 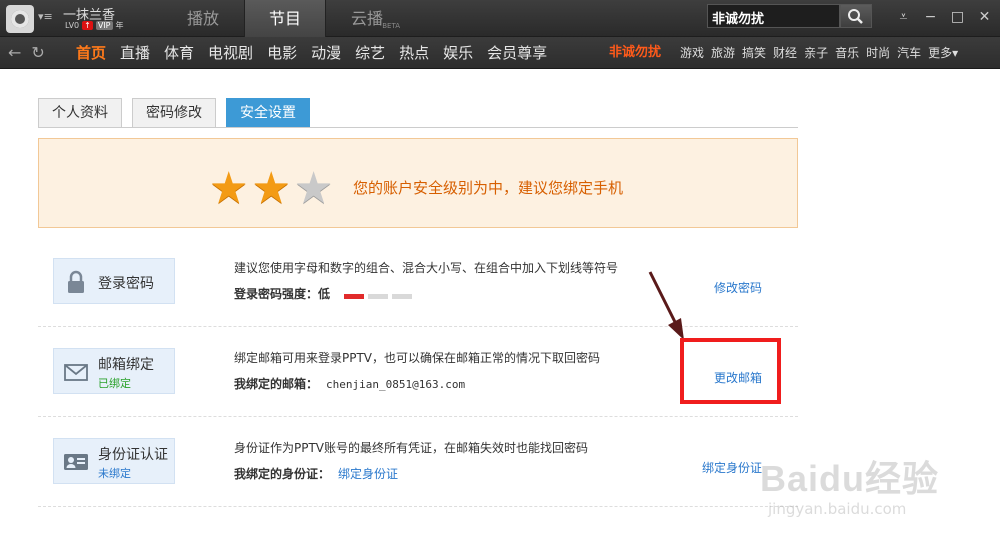 What do you see at coordinates (723, 53) in the screenshot?
I see `nav-item-travel: 旅游` at bounding box center [723, 53].